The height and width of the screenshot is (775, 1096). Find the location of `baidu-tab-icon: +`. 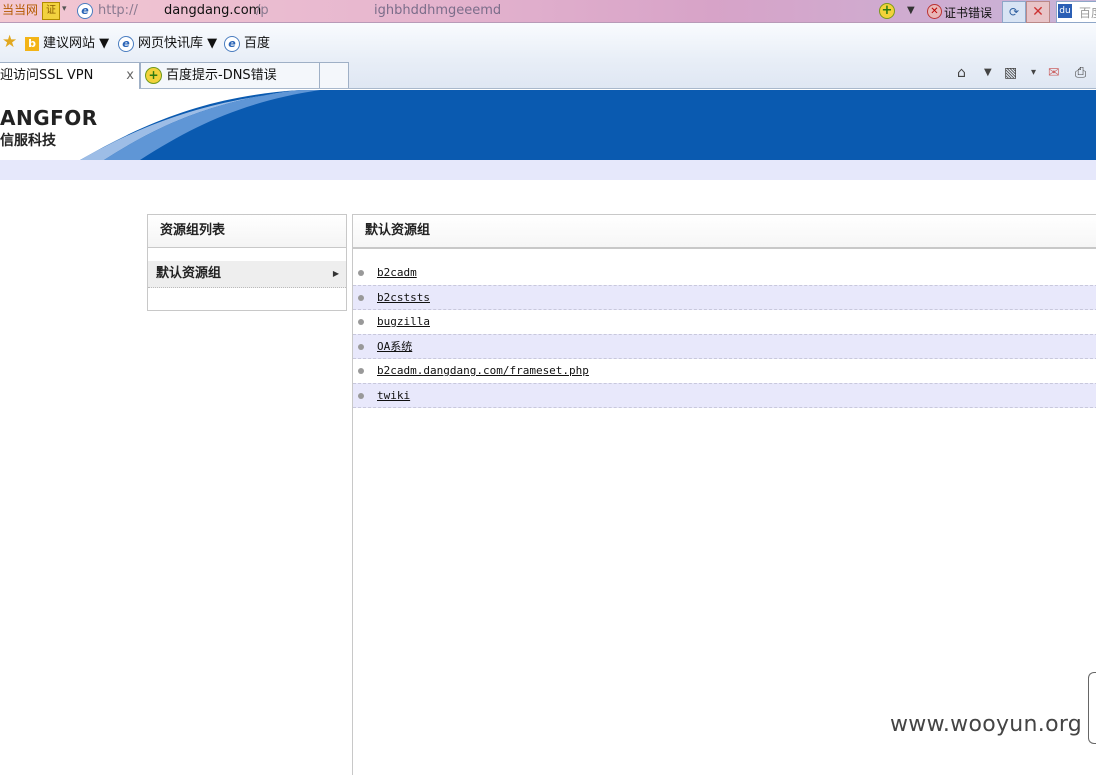

baidu-tab-icon: + is located at coordinates (153, 75).